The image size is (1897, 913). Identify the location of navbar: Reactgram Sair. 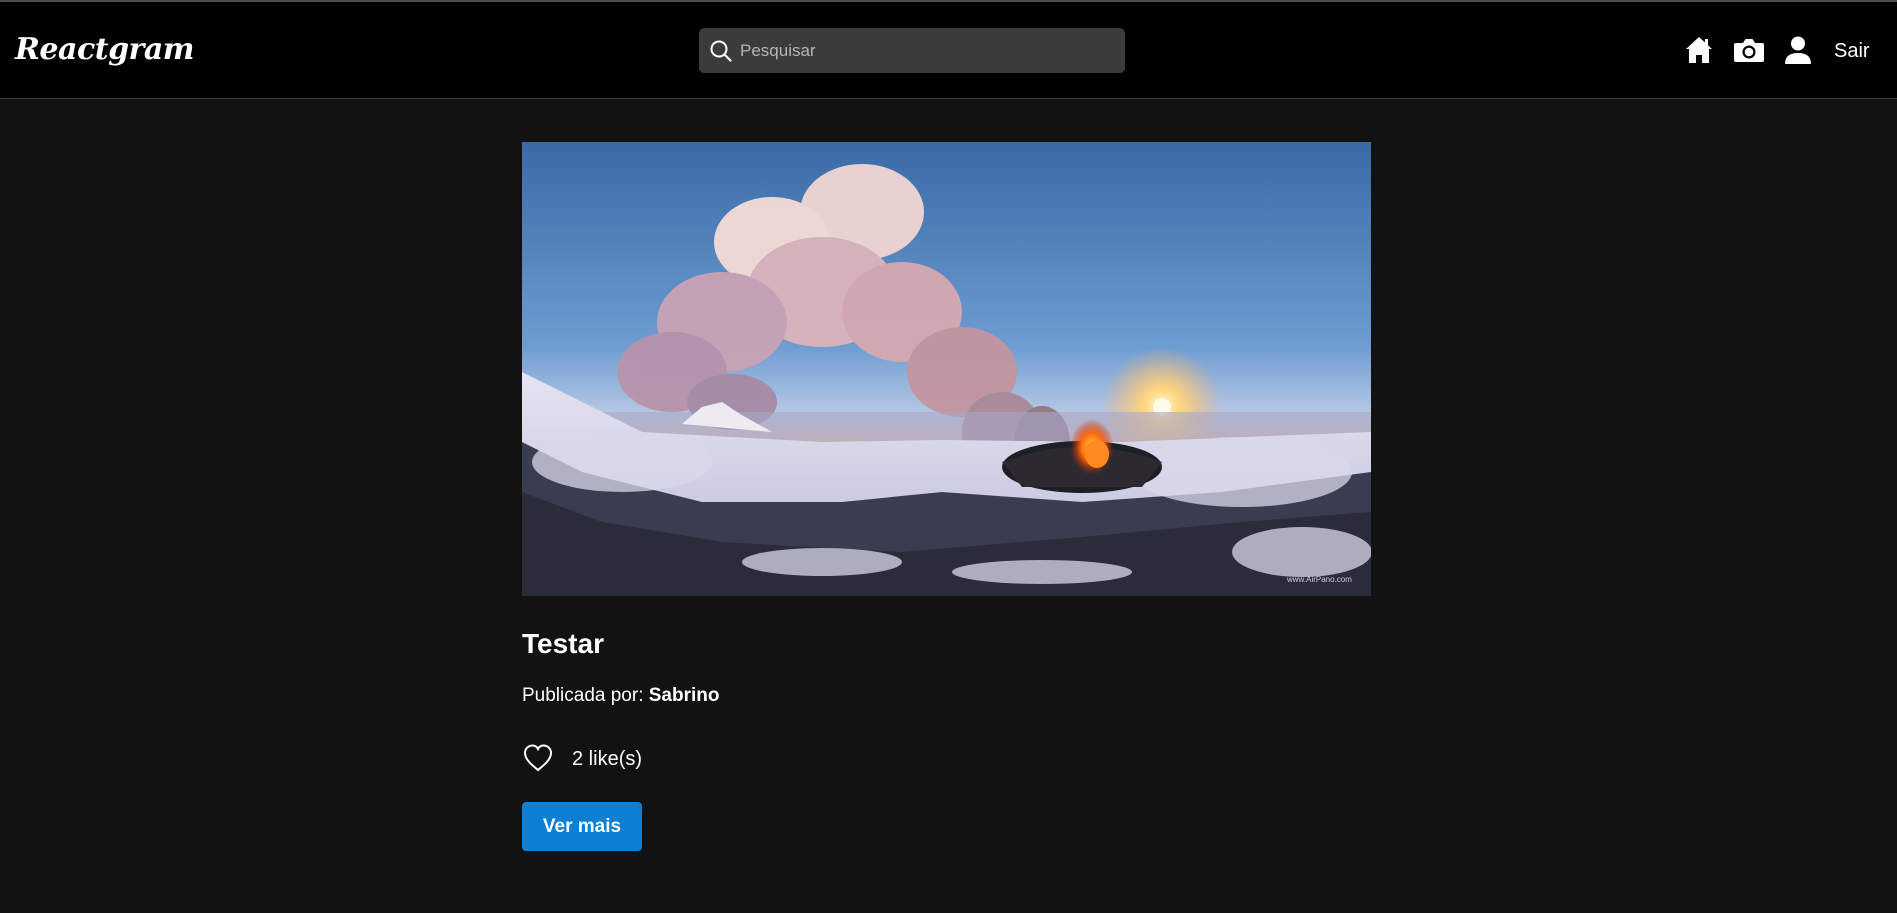
(948, 50).